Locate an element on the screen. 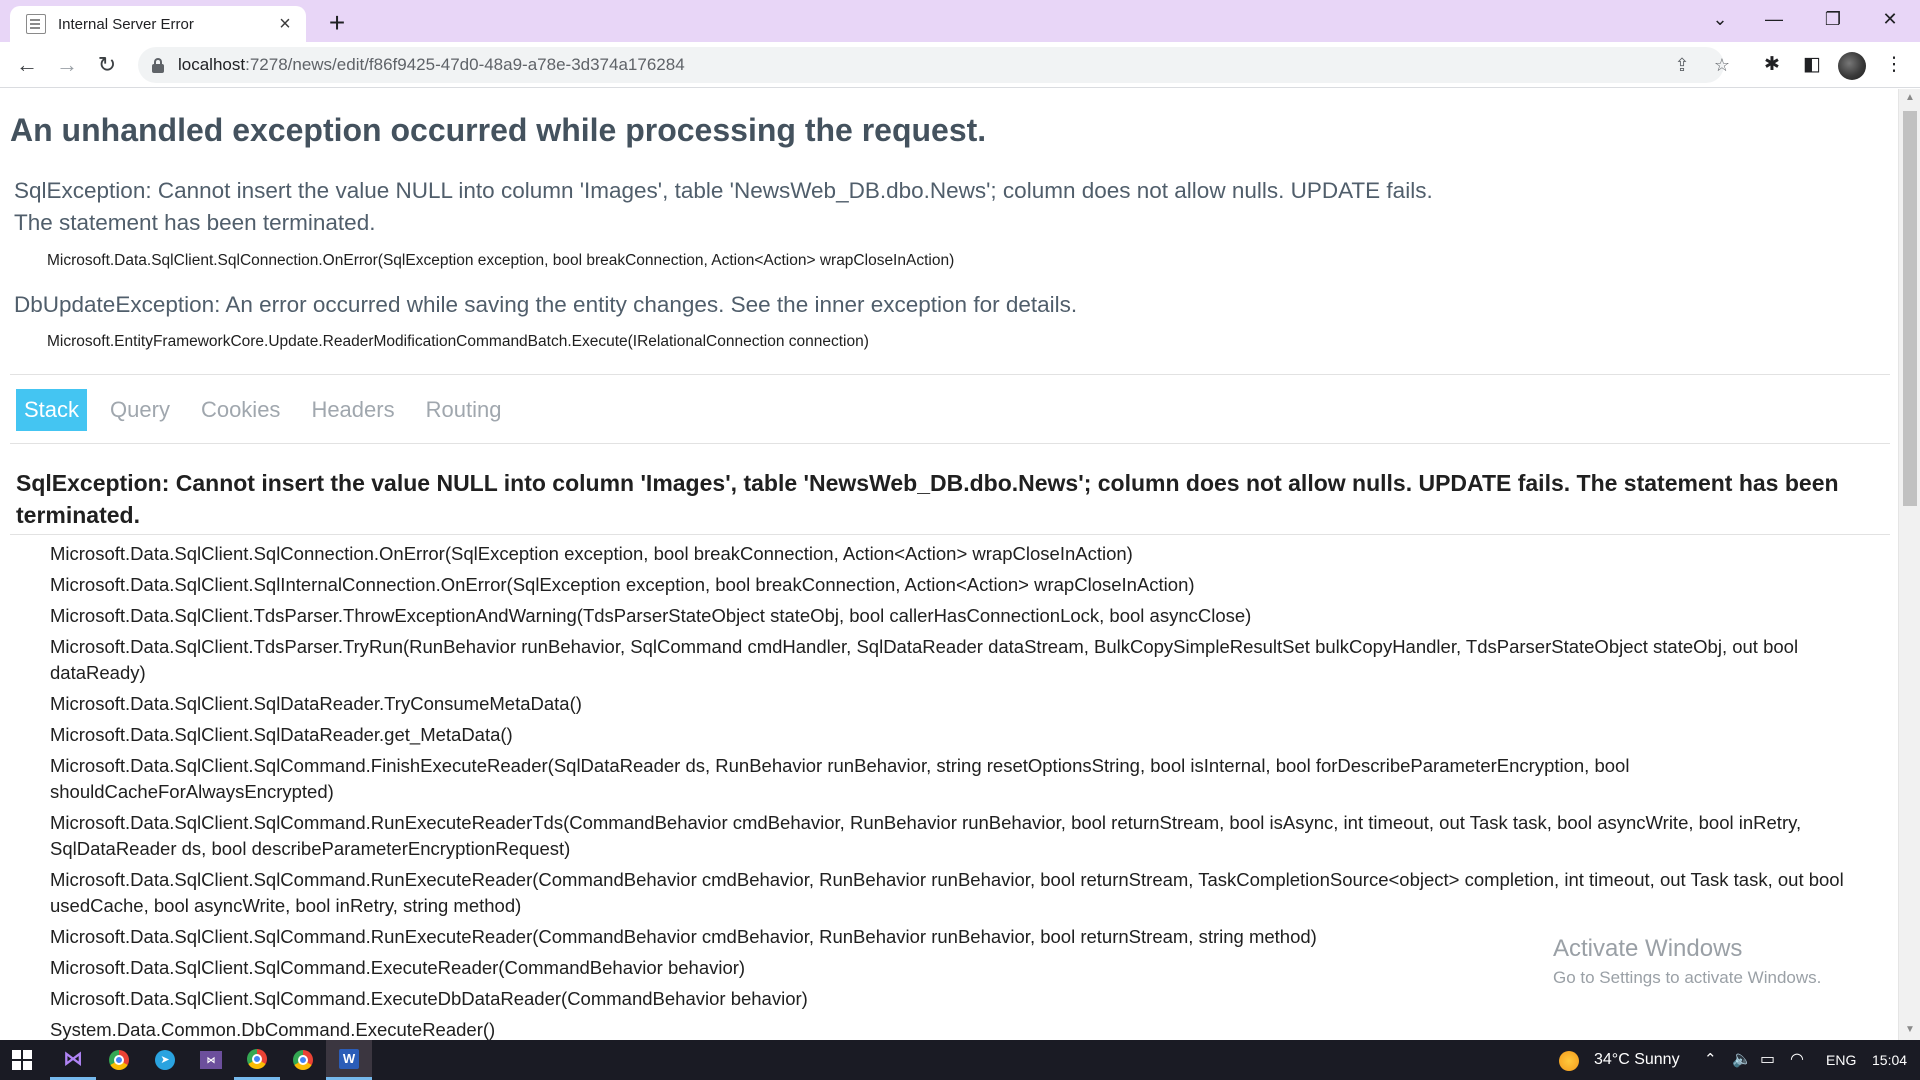 Image resolution: width=1920 pixels, height=1080 pixels. scrollbar-thumb is located at coordinates (1910, 308).